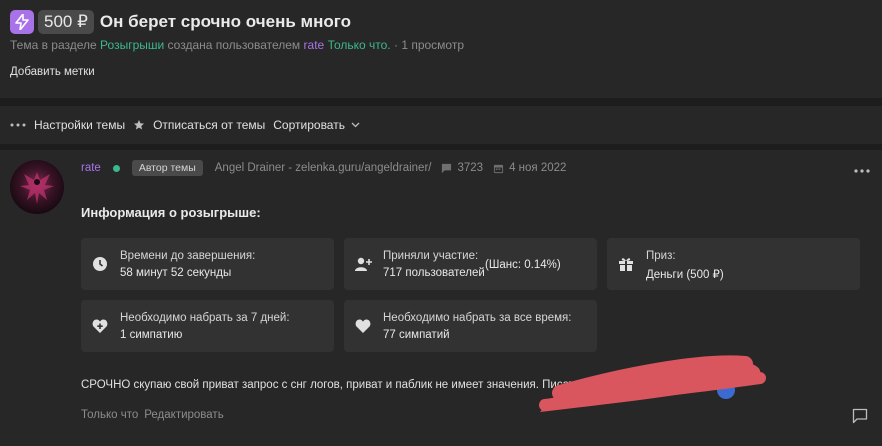 This screenshot has height=446, width=882. What do you see at coordinates (652, 383) in the screenshot?
I see `redaction-scribble` at bounding box center [652, 383].